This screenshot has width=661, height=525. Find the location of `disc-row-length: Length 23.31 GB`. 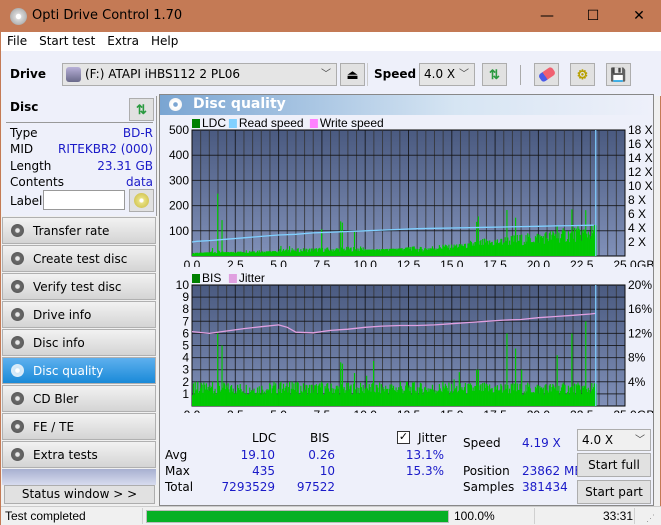

disc-row-length: Length 23.31 GB is located at coordinates (81, 166).